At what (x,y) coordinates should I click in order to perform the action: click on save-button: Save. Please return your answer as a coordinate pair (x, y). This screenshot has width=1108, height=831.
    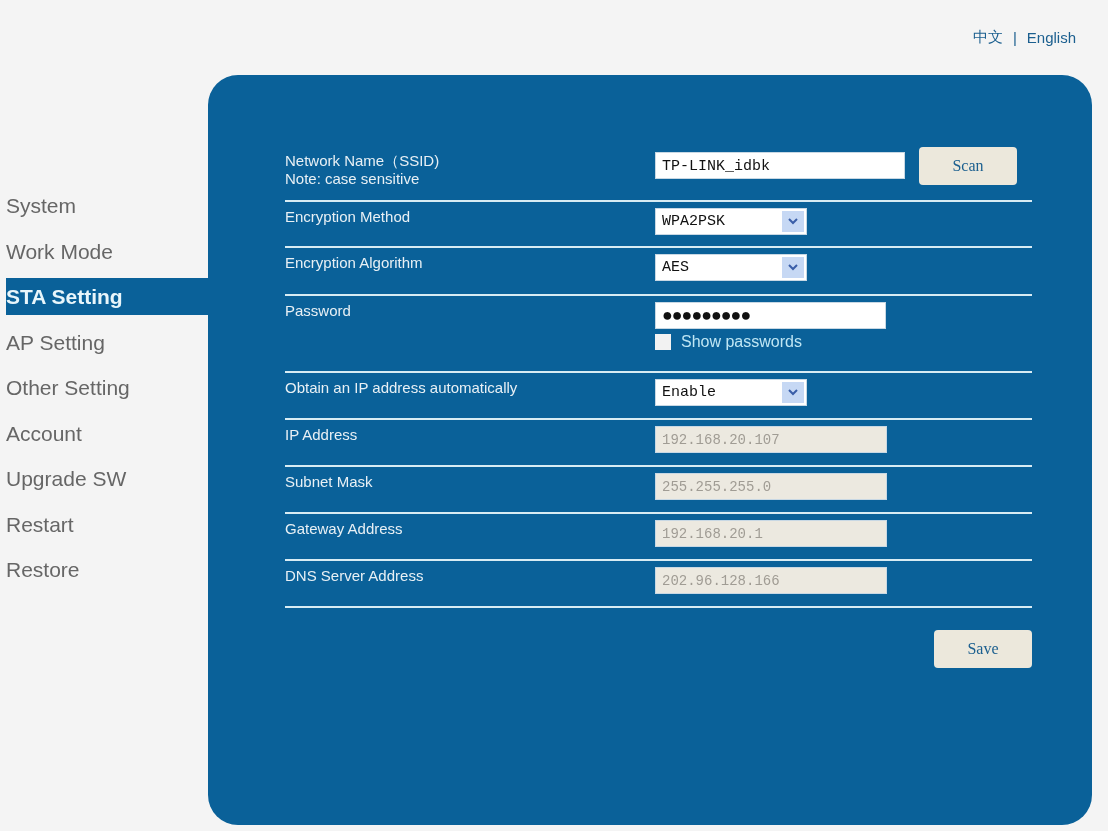
    Looking at the image, I should click on (983, 649).